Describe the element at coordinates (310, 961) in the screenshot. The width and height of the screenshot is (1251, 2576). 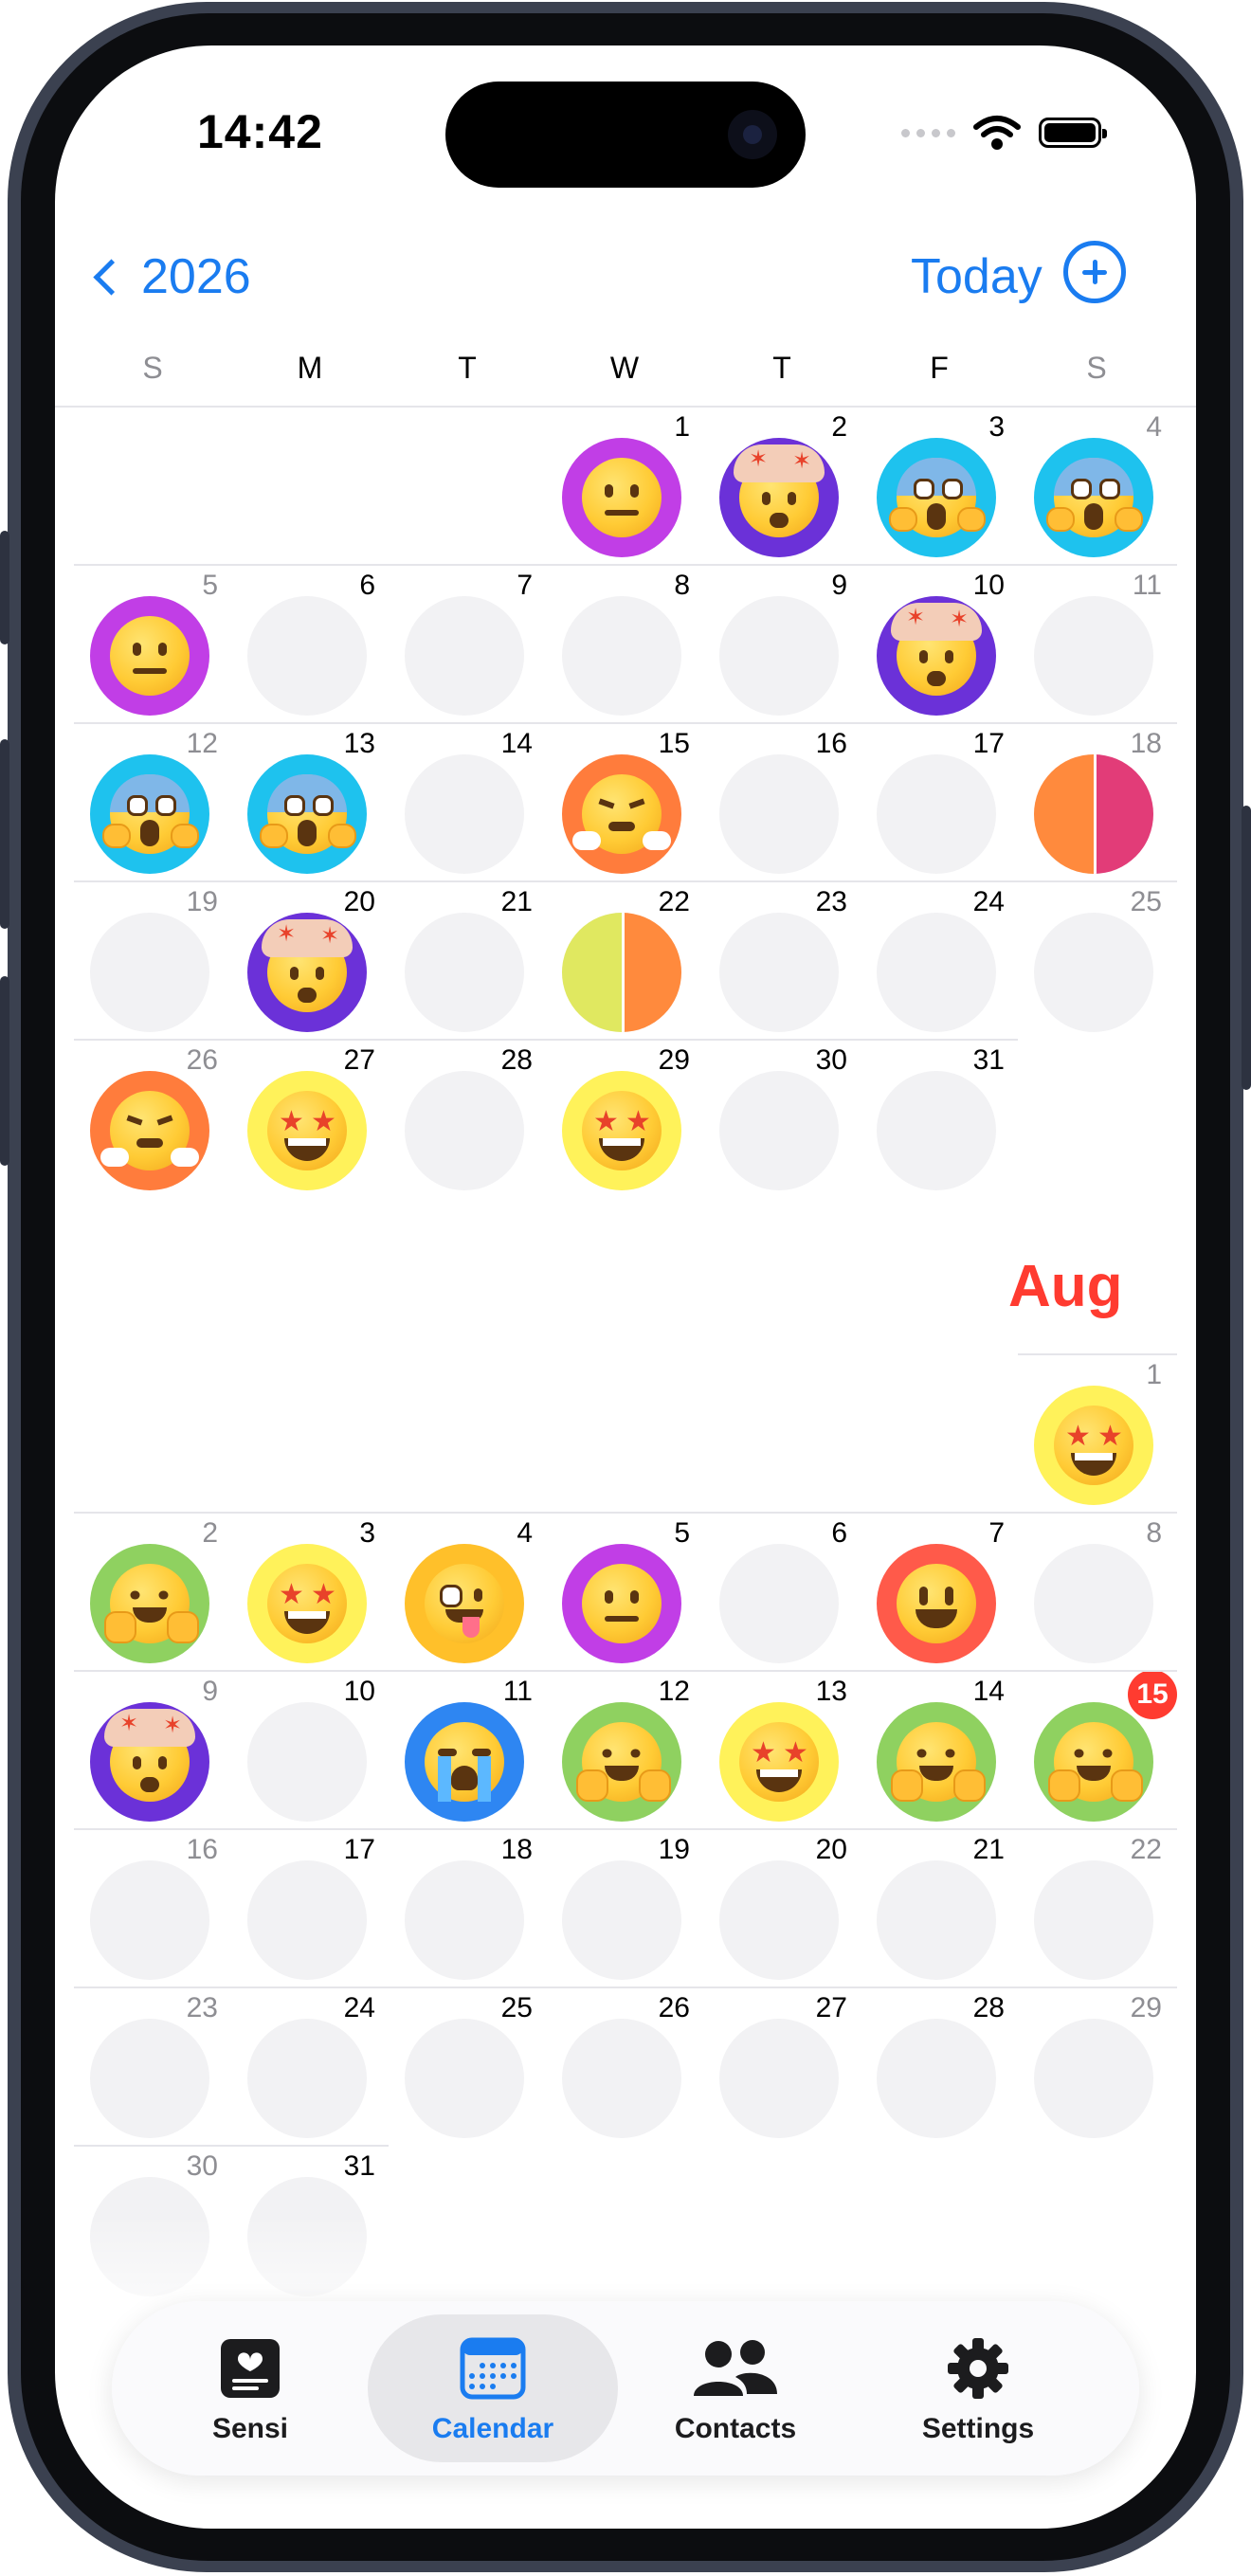
I see `day-cell: ✶ ✶ 20` at that location.